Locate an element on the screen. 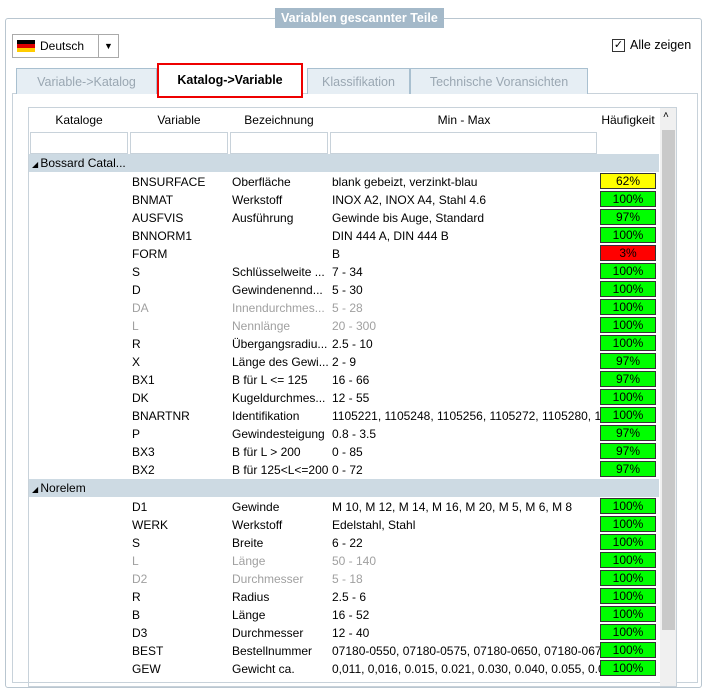 Image resolution: width=705 pixels, height=688 pixels. tab-katalog-variable: Katalog->Variable is located at coordinates (230, 80).